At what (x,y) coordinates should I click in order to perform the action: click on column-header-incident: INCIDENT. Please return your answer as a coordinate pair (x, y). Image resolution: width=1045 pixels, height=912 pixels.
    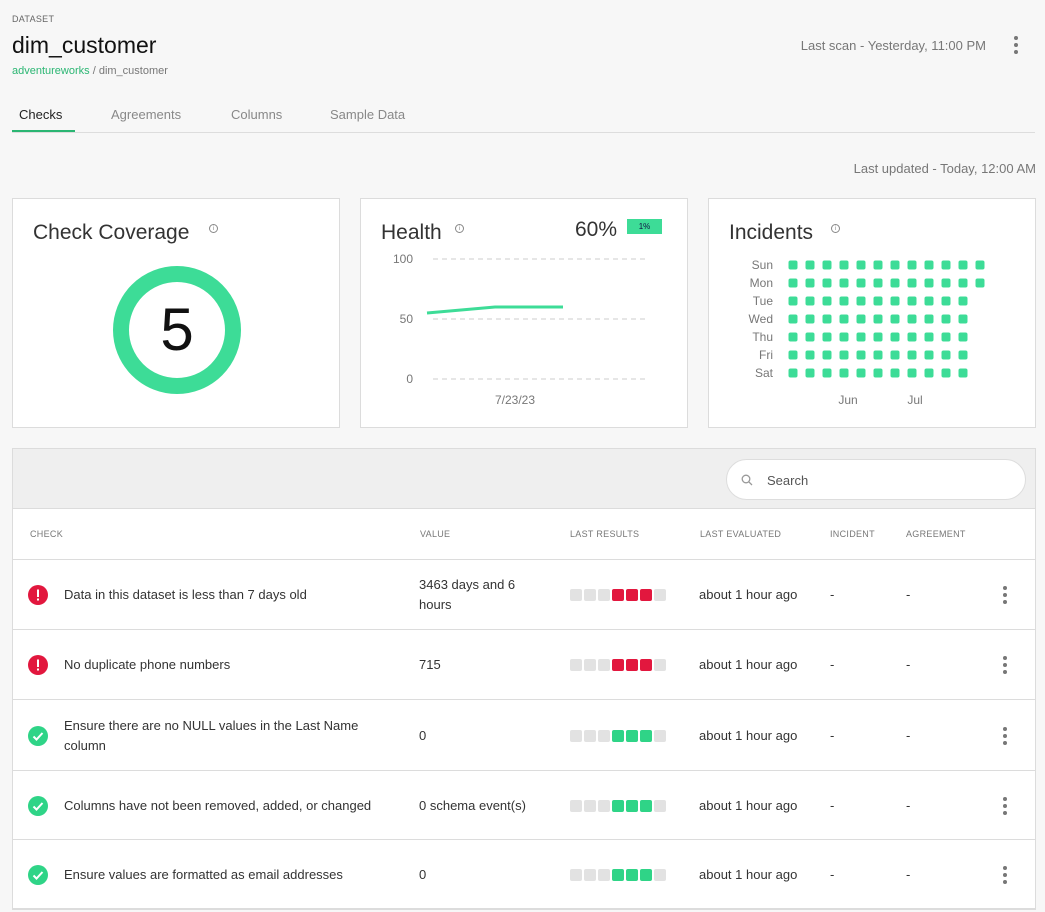
    Looking at the image, I should click on (852, 534).